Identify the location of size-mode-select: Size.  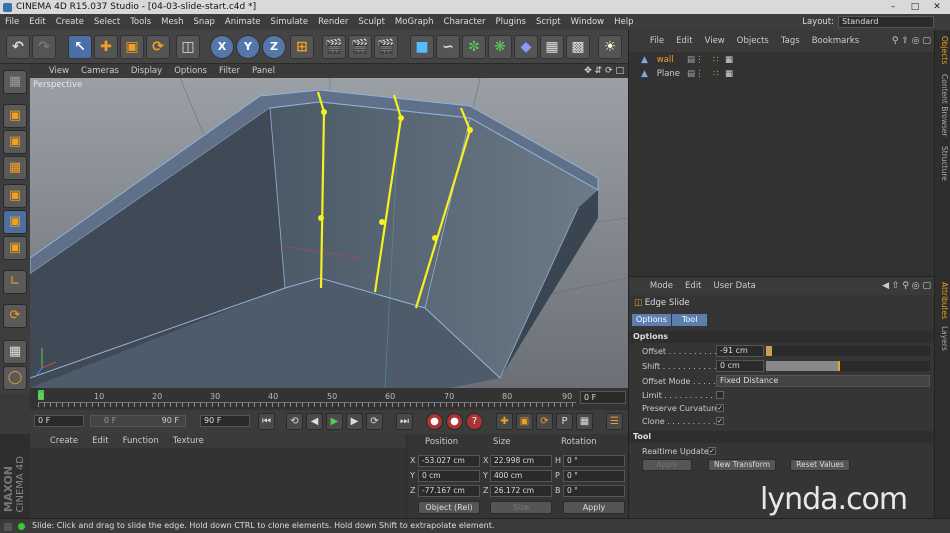
(521, 507).